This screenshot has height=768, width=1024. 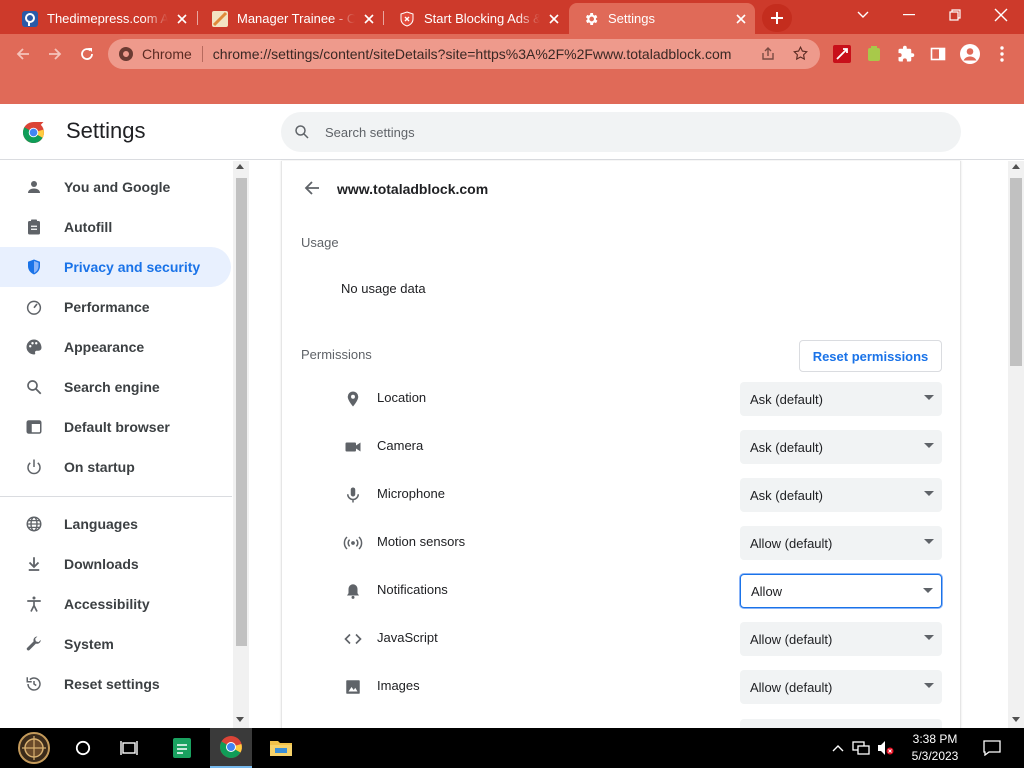 I want to click on network-icon, so click(x=861, y=748).